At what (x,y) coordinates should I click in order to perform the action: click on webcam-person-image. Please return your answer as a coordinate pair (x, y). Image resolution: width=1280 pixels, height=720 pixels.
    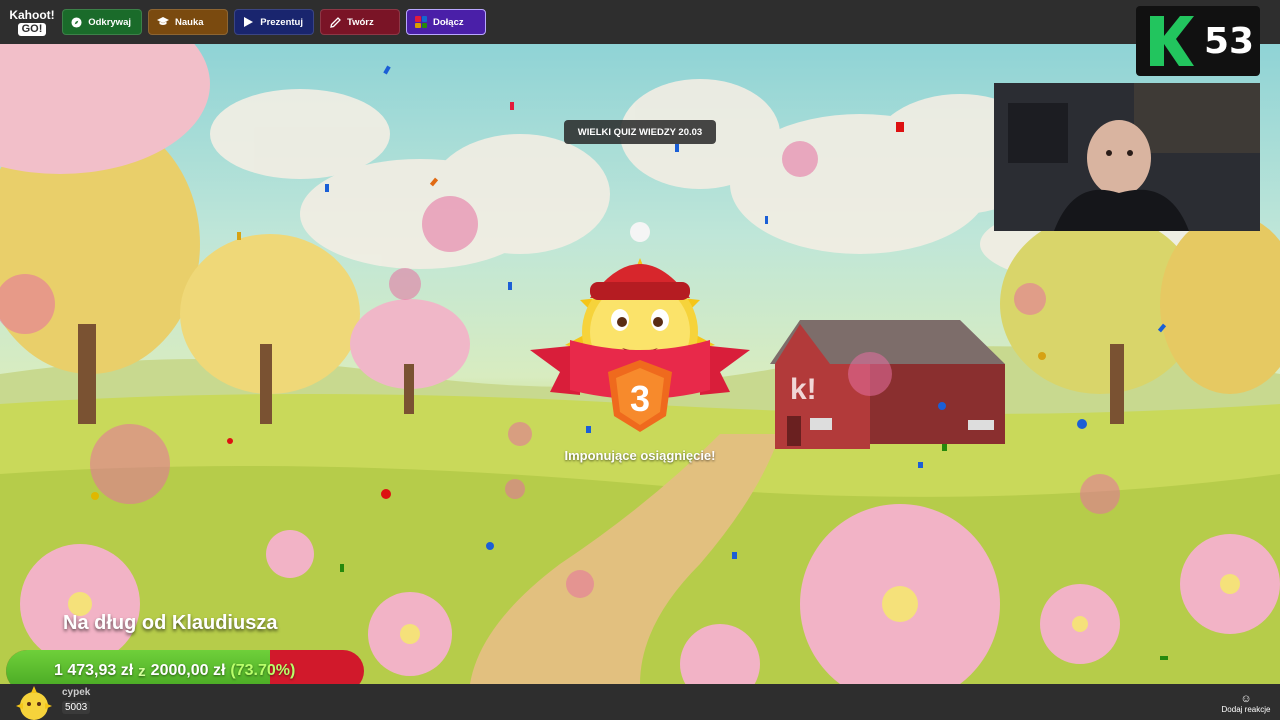
    Looking at the image, I should click on (1127, 157).